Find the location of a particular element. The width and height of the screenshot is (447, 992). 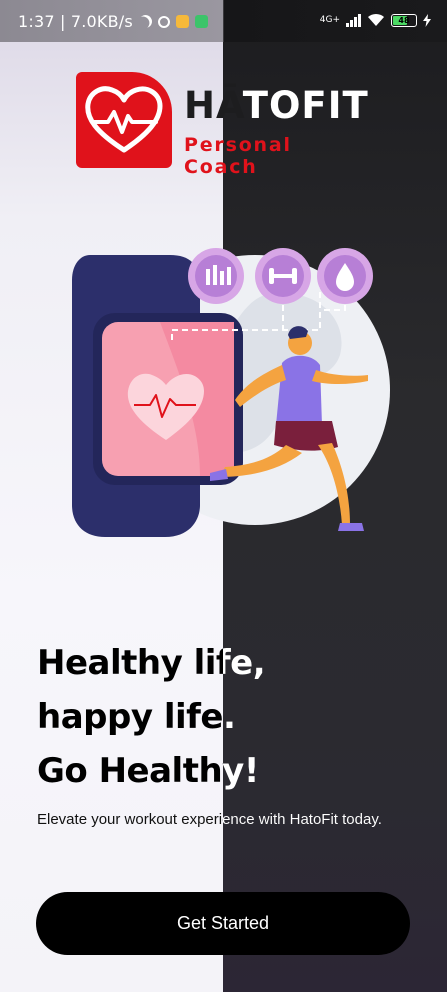

get-started-button: Get Started is located at coordinates (223, 923).